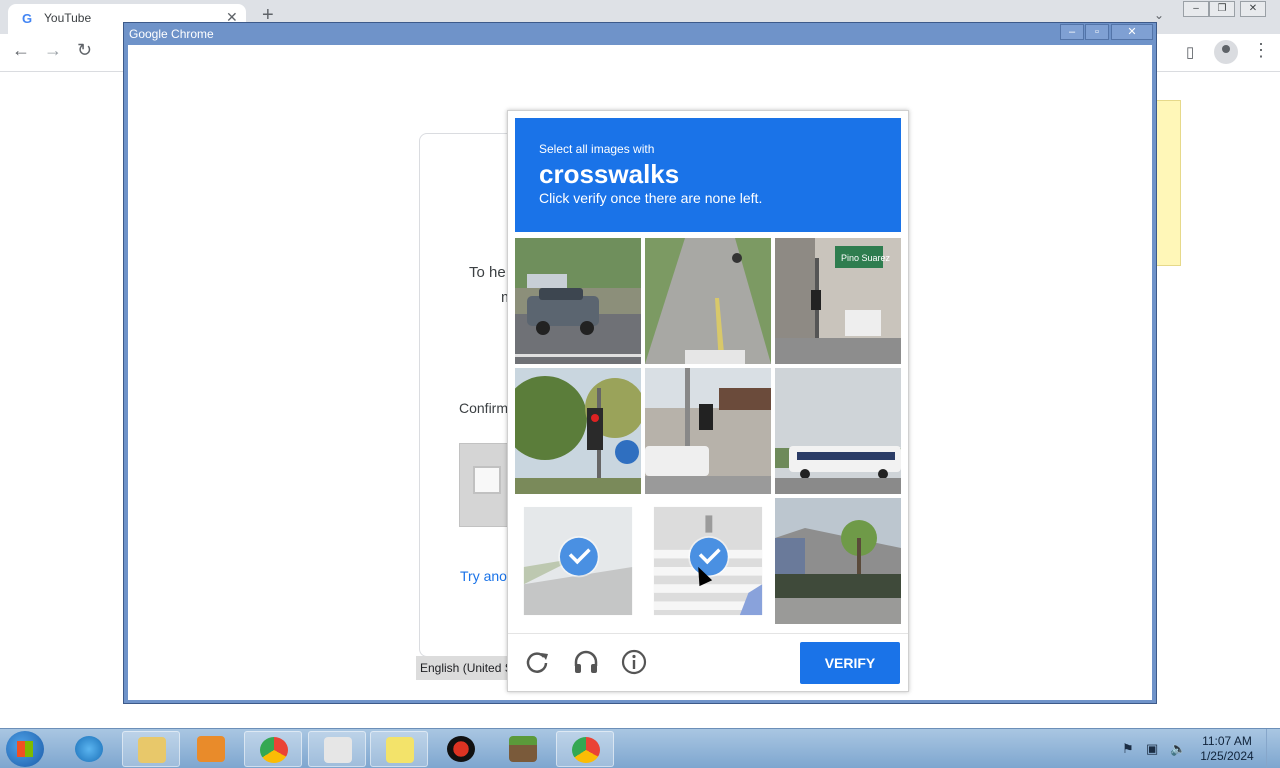 The width and height of the screenshot is (1280, 768). What do you see at coordinates (634, 662) in the screenshot?
I see `info-icon` at bounding box center [634, 662].